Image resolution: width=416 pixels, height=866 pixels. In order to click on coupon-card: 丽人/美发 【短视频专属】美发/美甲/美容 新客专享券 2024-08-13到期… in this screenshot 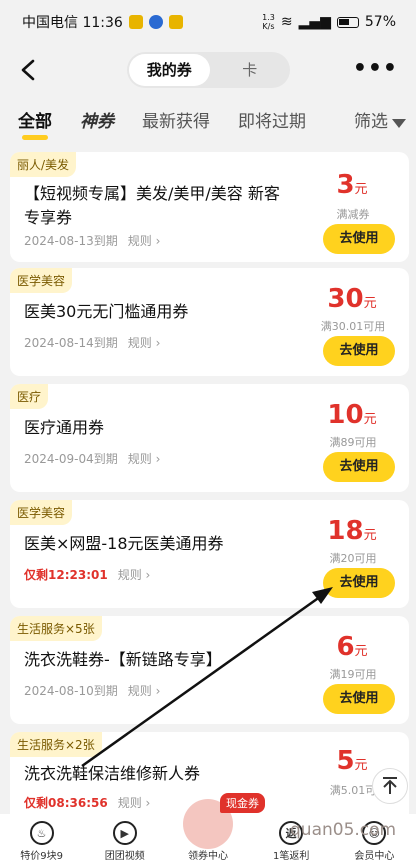, I will do `click(209, 207)`.